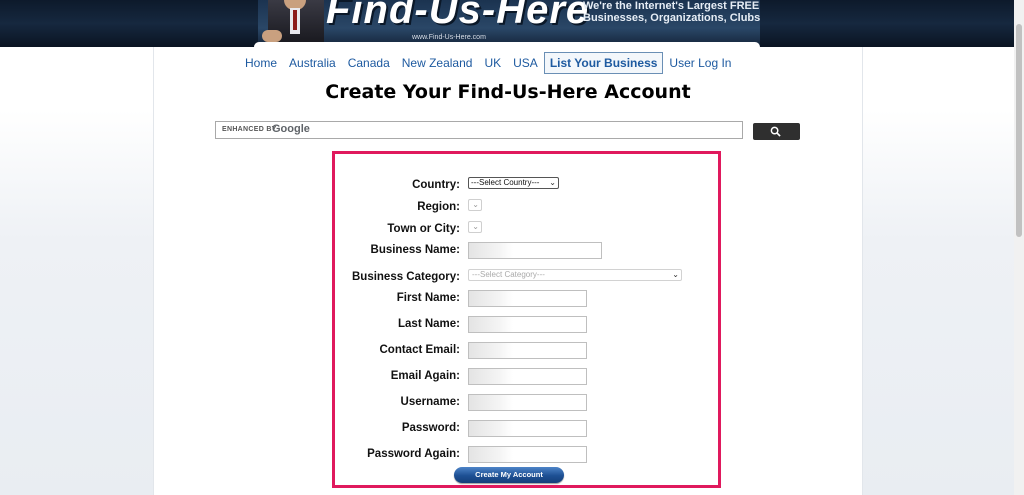  What do you see at coordinates (369, 63) in the screenshot?
I see `nav-canada: Canada` at bounding box center [369, 63].